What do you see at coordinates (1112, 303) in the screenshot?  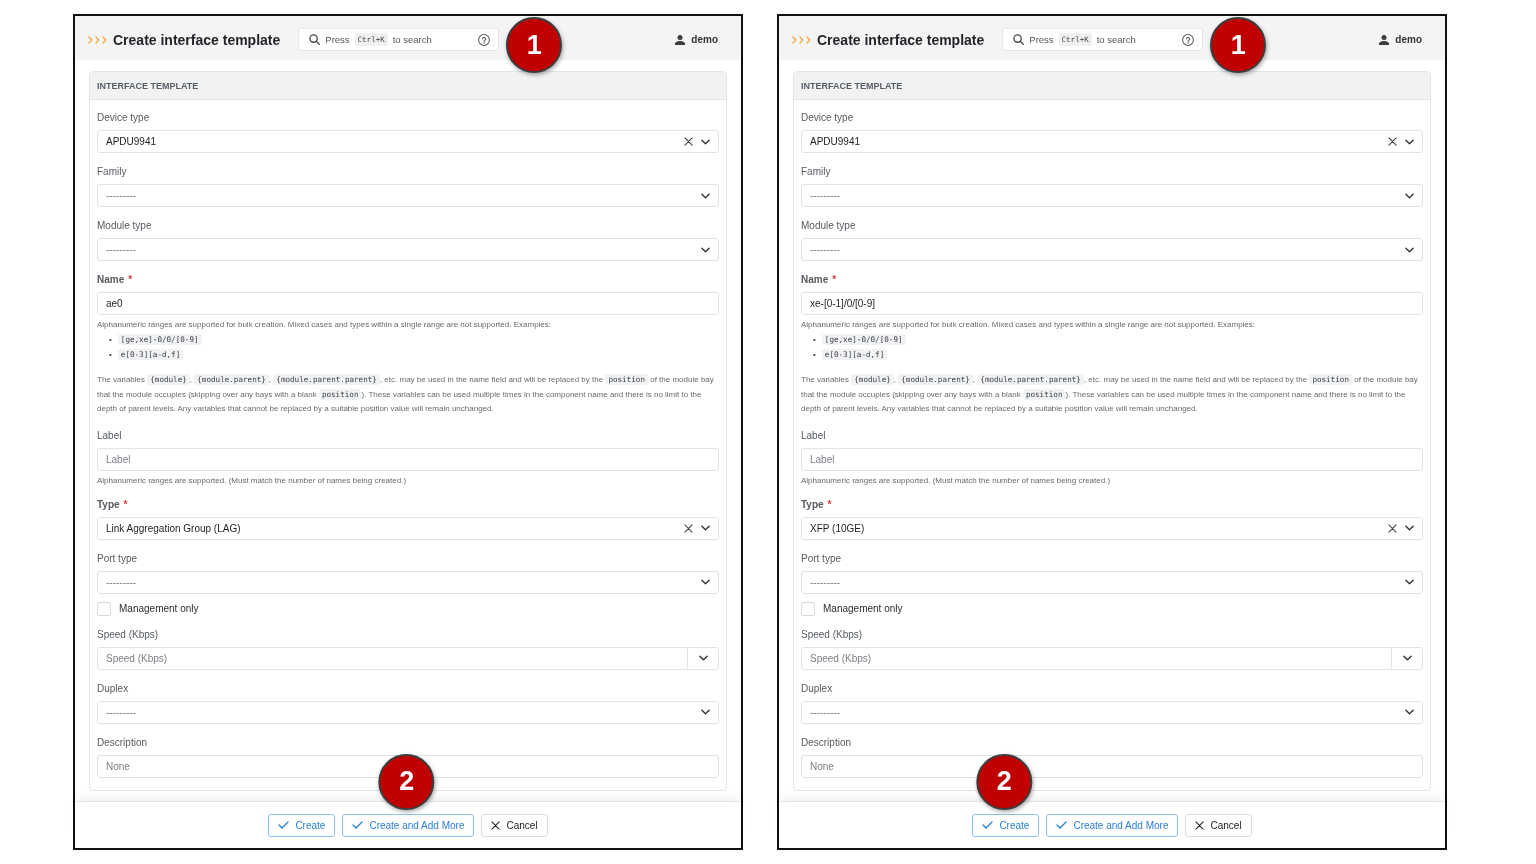 I see `text-field: xe-[0-1]/0/[0-9]` at bounding box center [1112, 303].